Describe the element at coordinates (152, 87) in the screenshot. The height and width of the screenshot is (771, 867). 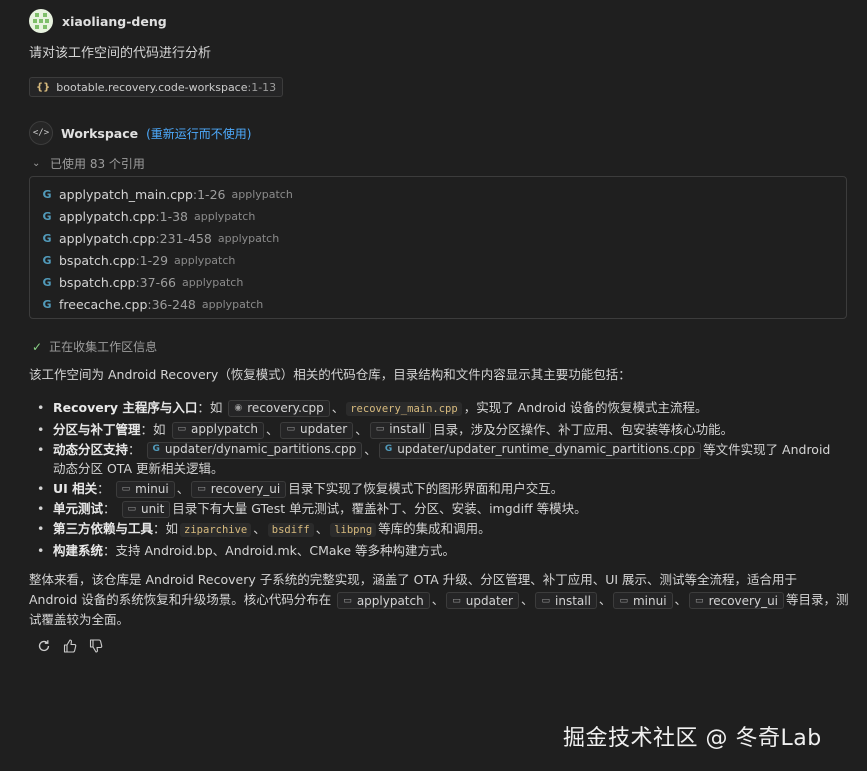
I see `attached-file-name: bootable.recovery.code-workspace` at that location.